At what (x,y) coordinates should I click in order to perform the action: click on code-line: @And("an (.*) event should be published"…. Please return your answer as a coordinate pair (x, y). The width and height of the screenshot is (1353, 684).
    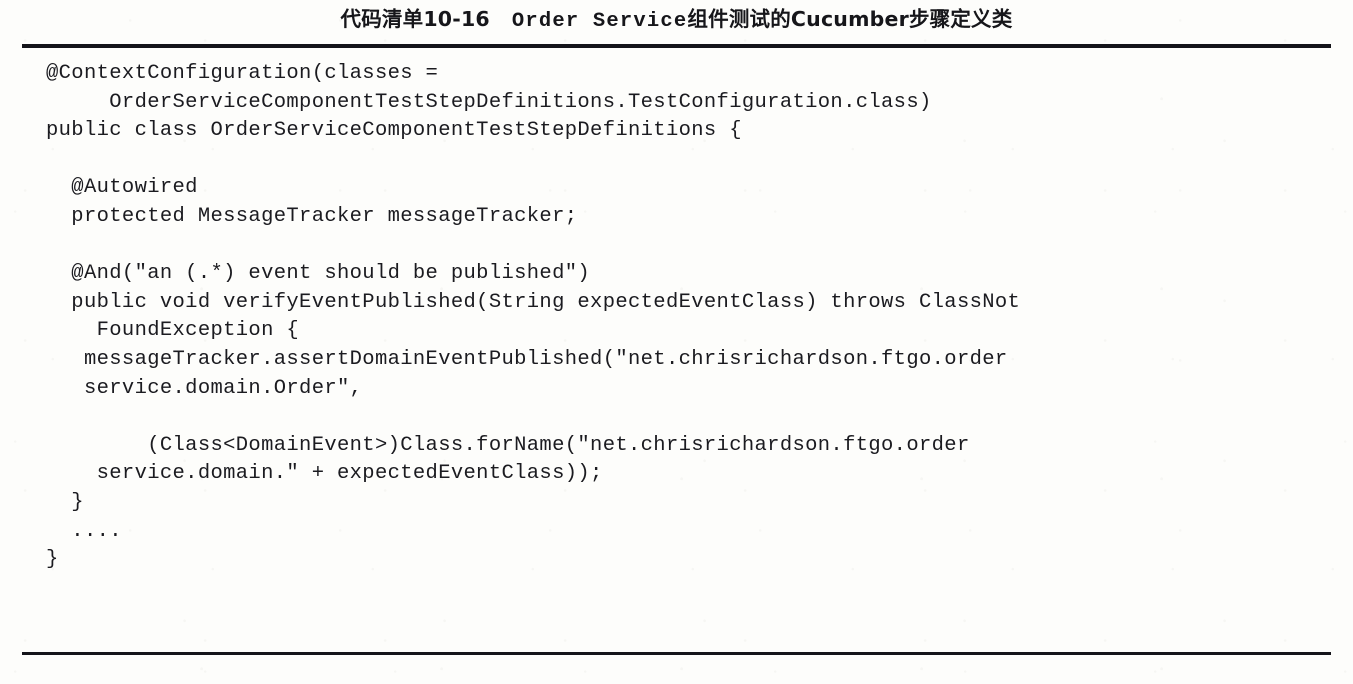
    Looking at the image, I should click on (318, 274).